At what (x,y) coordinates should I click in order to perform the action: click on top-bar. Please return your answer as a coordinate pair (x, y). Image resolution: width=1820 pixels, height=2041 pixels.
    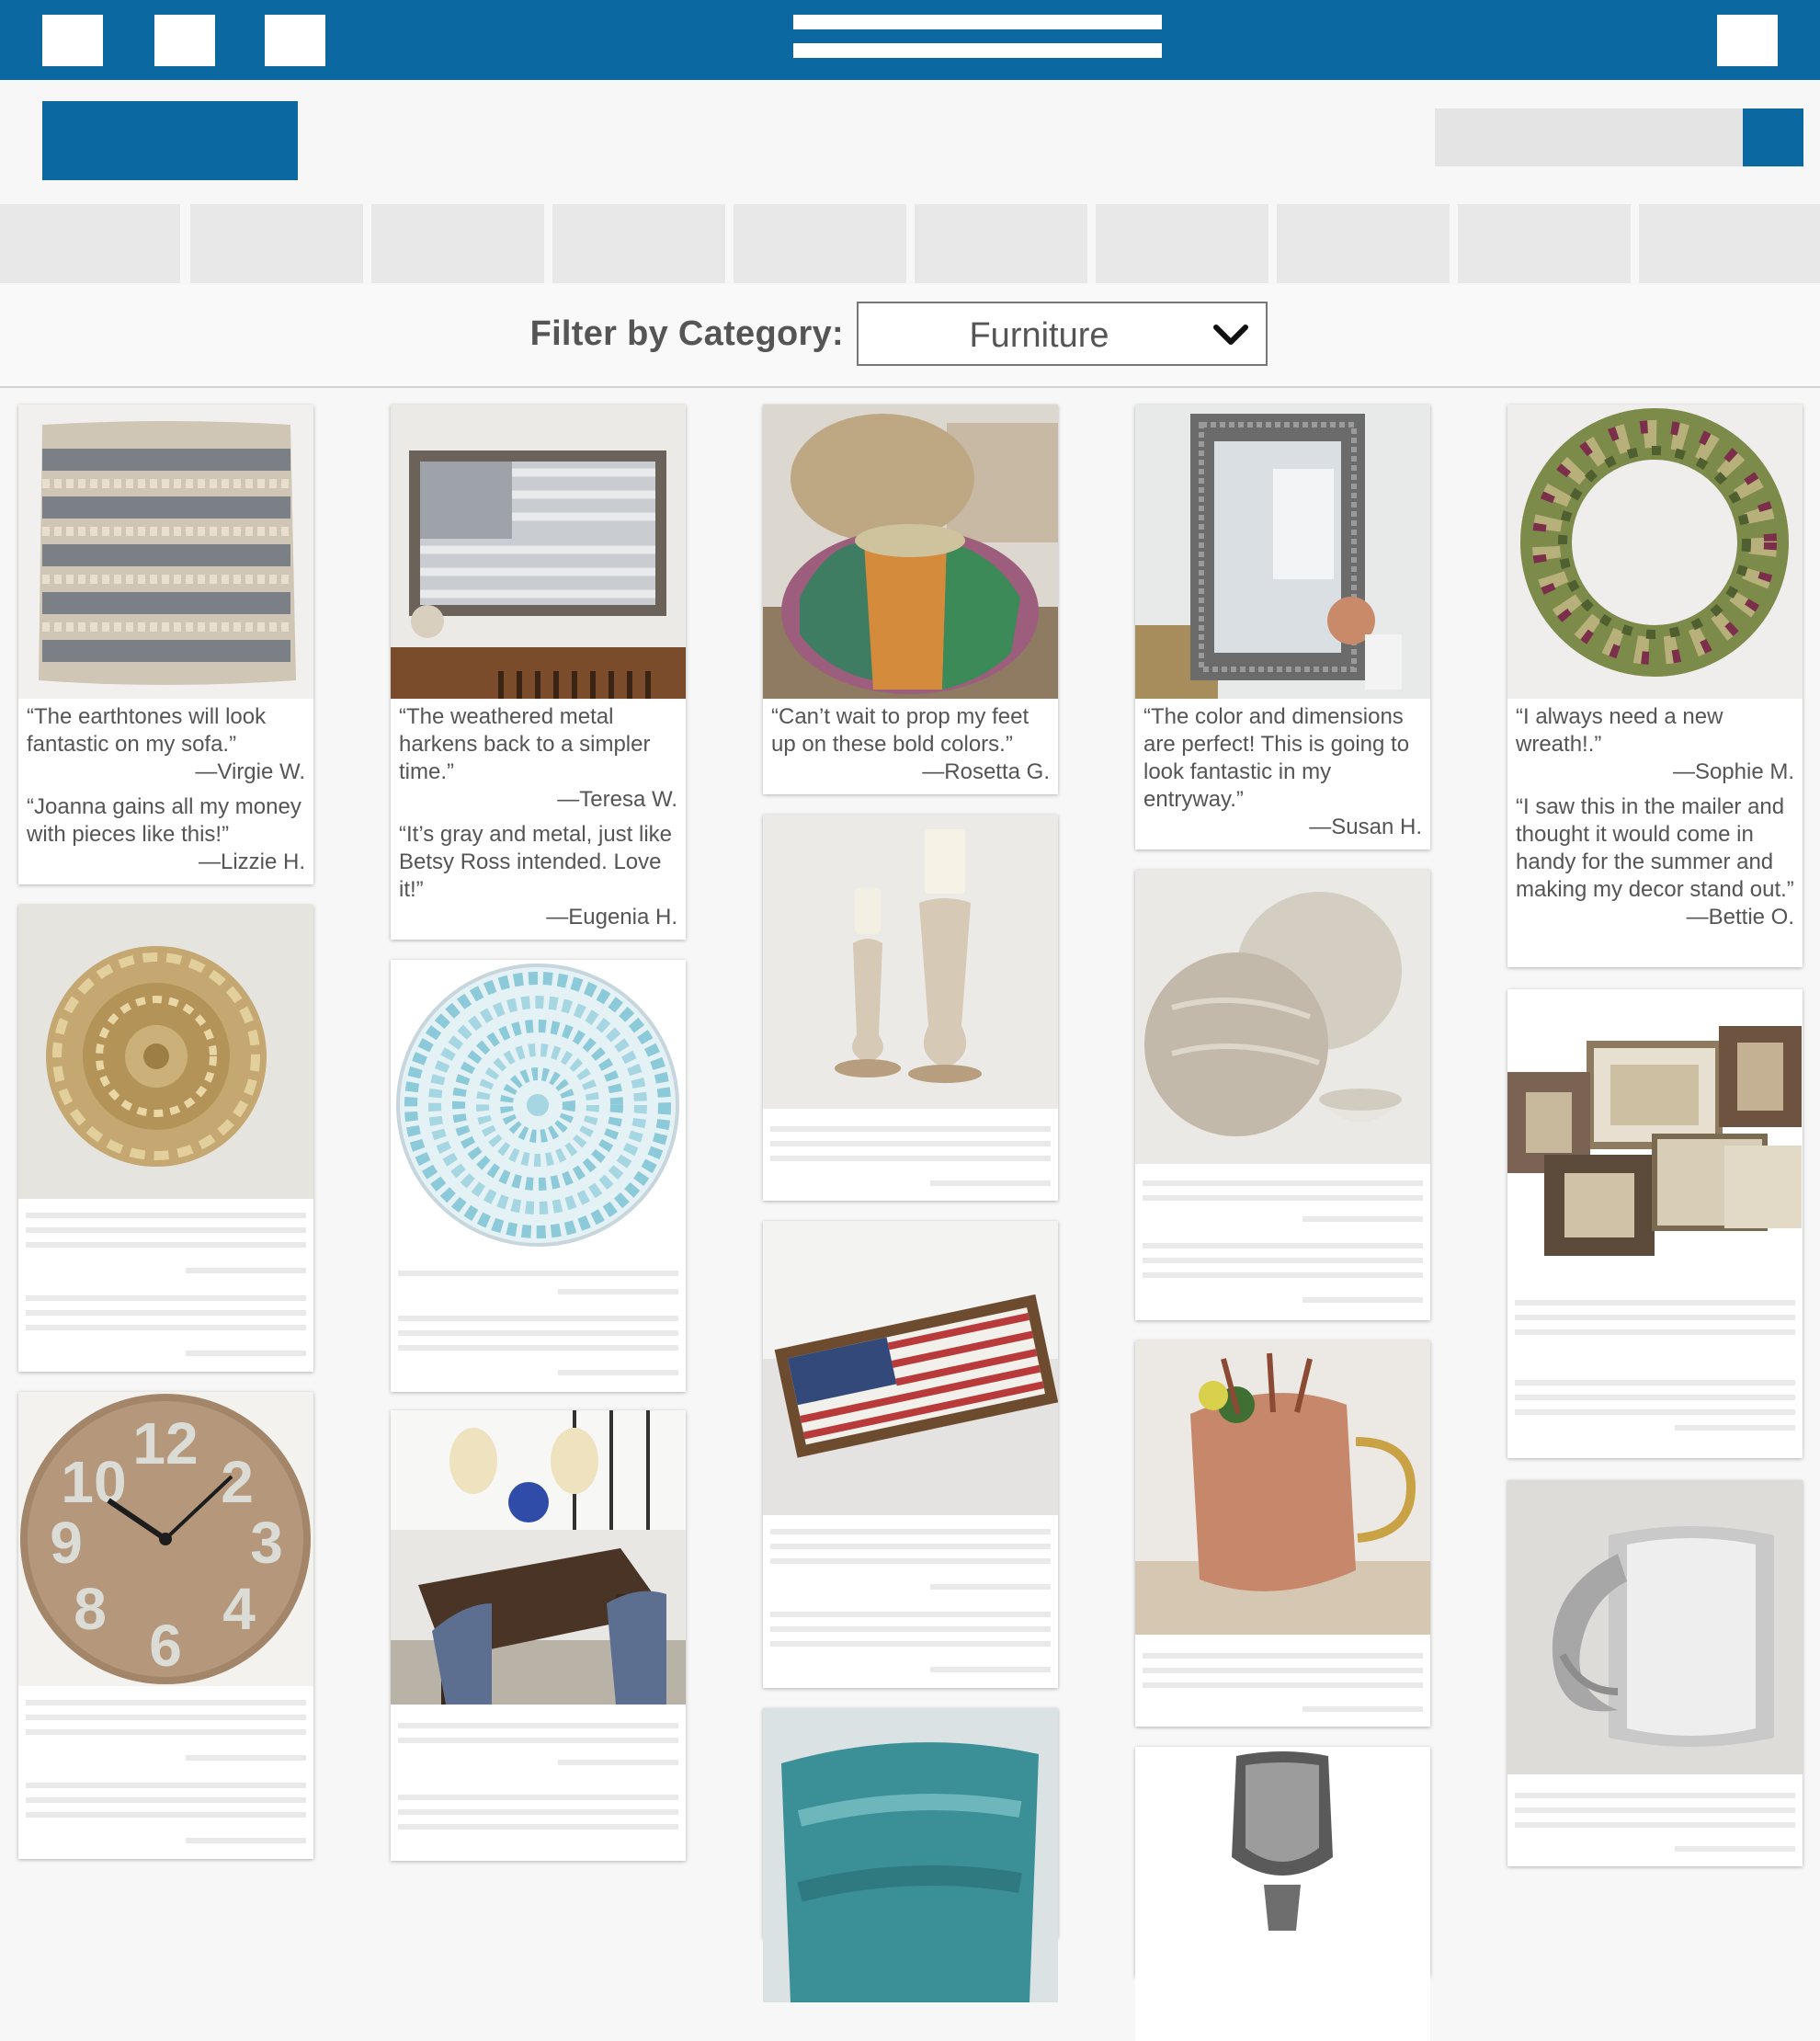
    Looking at the image, I should click on (910, 40).